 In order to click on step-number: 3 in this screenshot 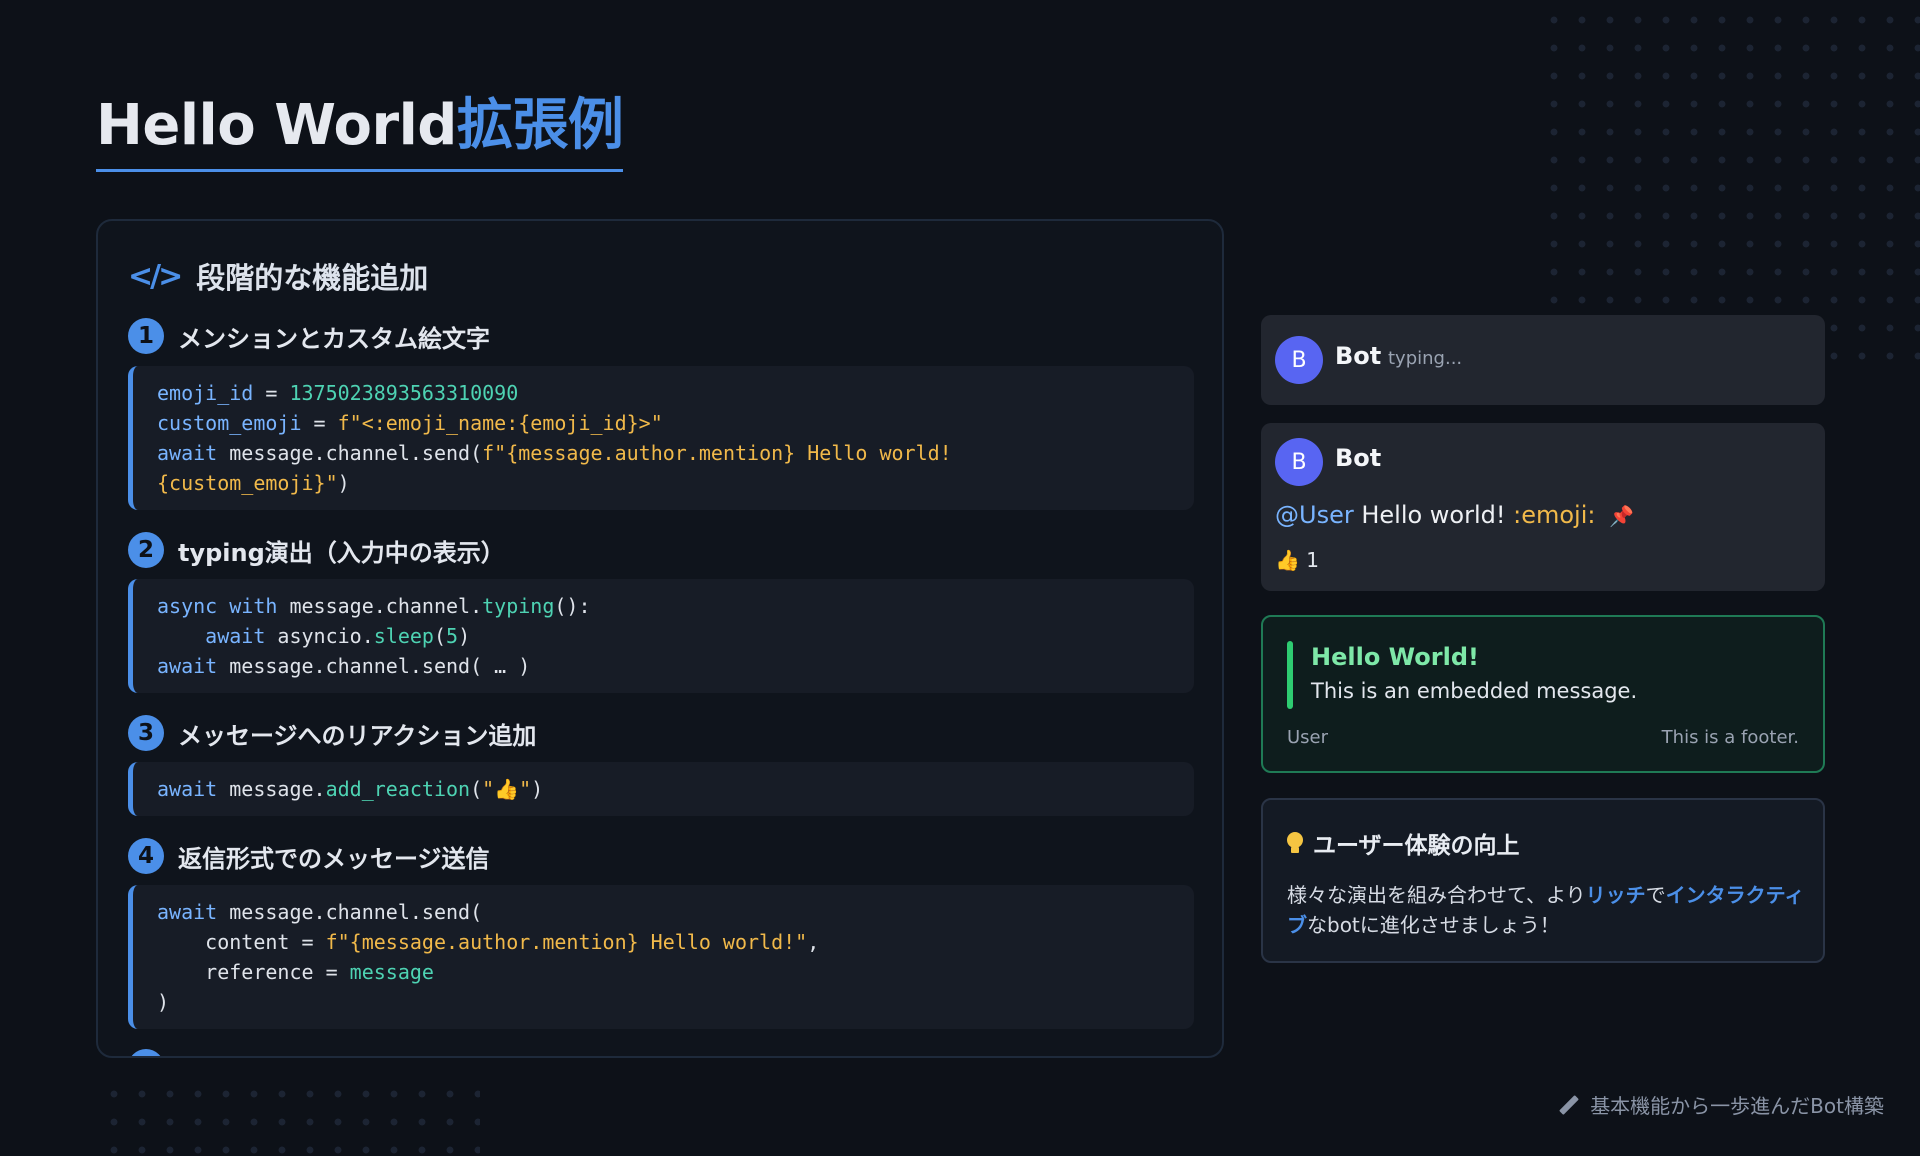, I will do `click(146, 733)`.